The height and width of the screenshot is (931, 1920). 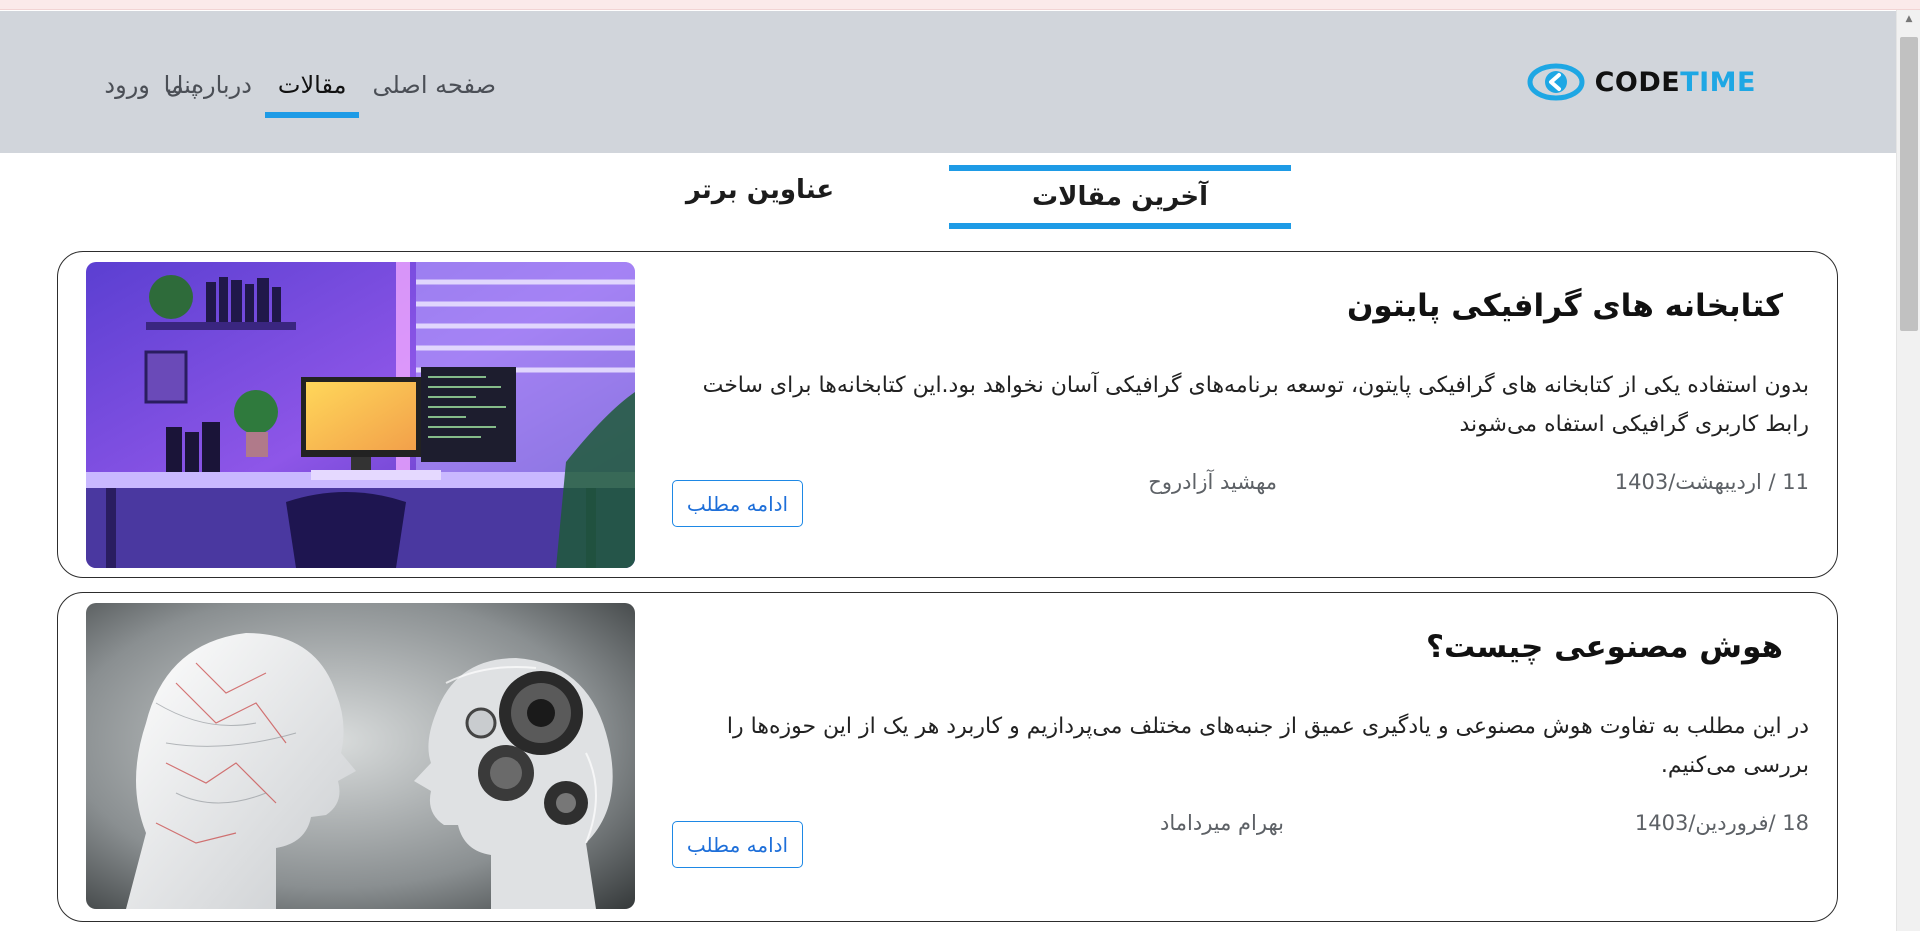 What do you see at coordinates (1908, 19) in the screenshot?
I see `scroll-up-icon: ▲` at bounding box center [1908, 19].